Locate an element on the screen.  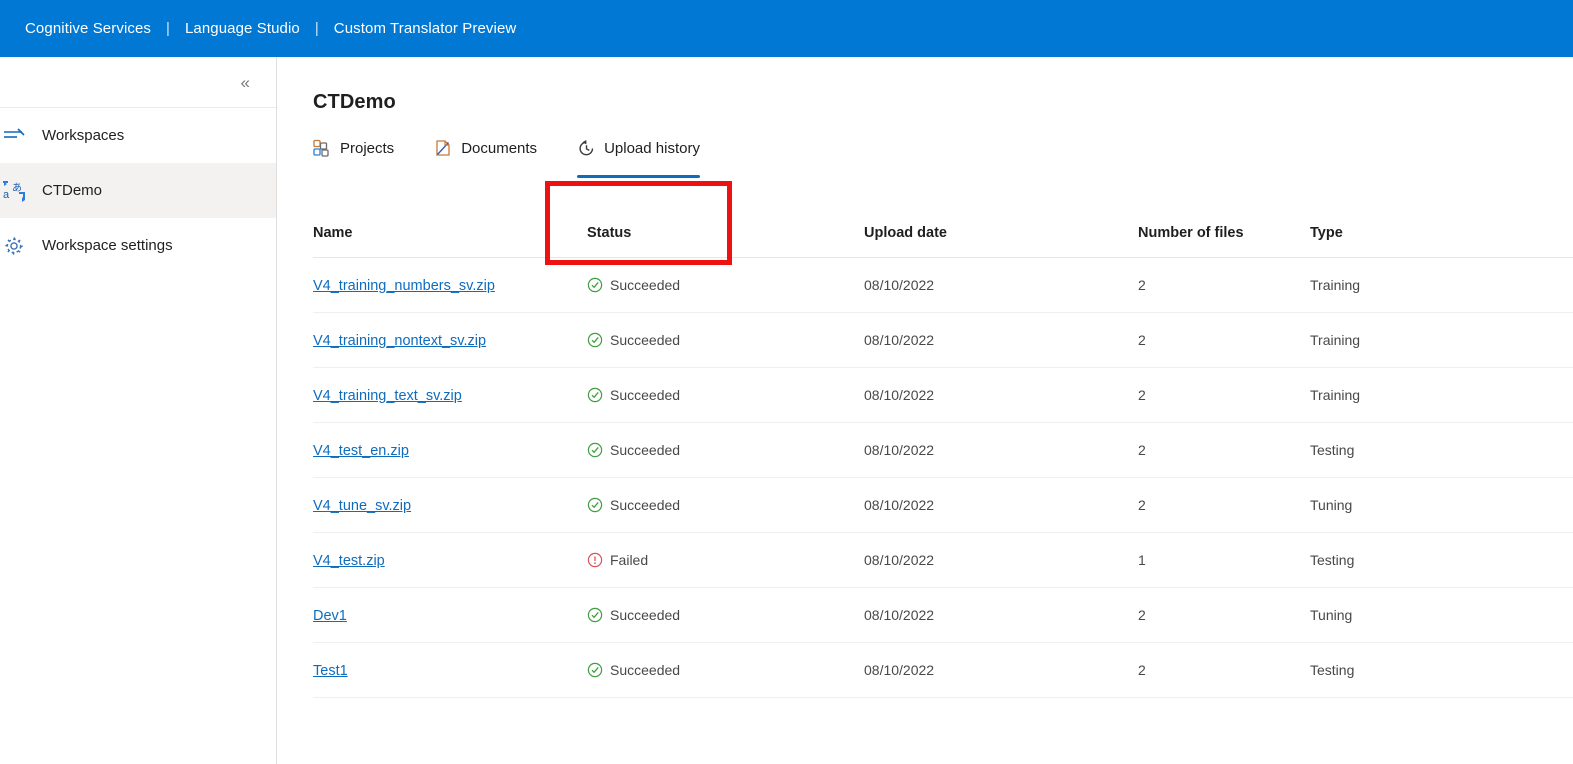
translate-icon: a あ is located at coordinates (14, 191).